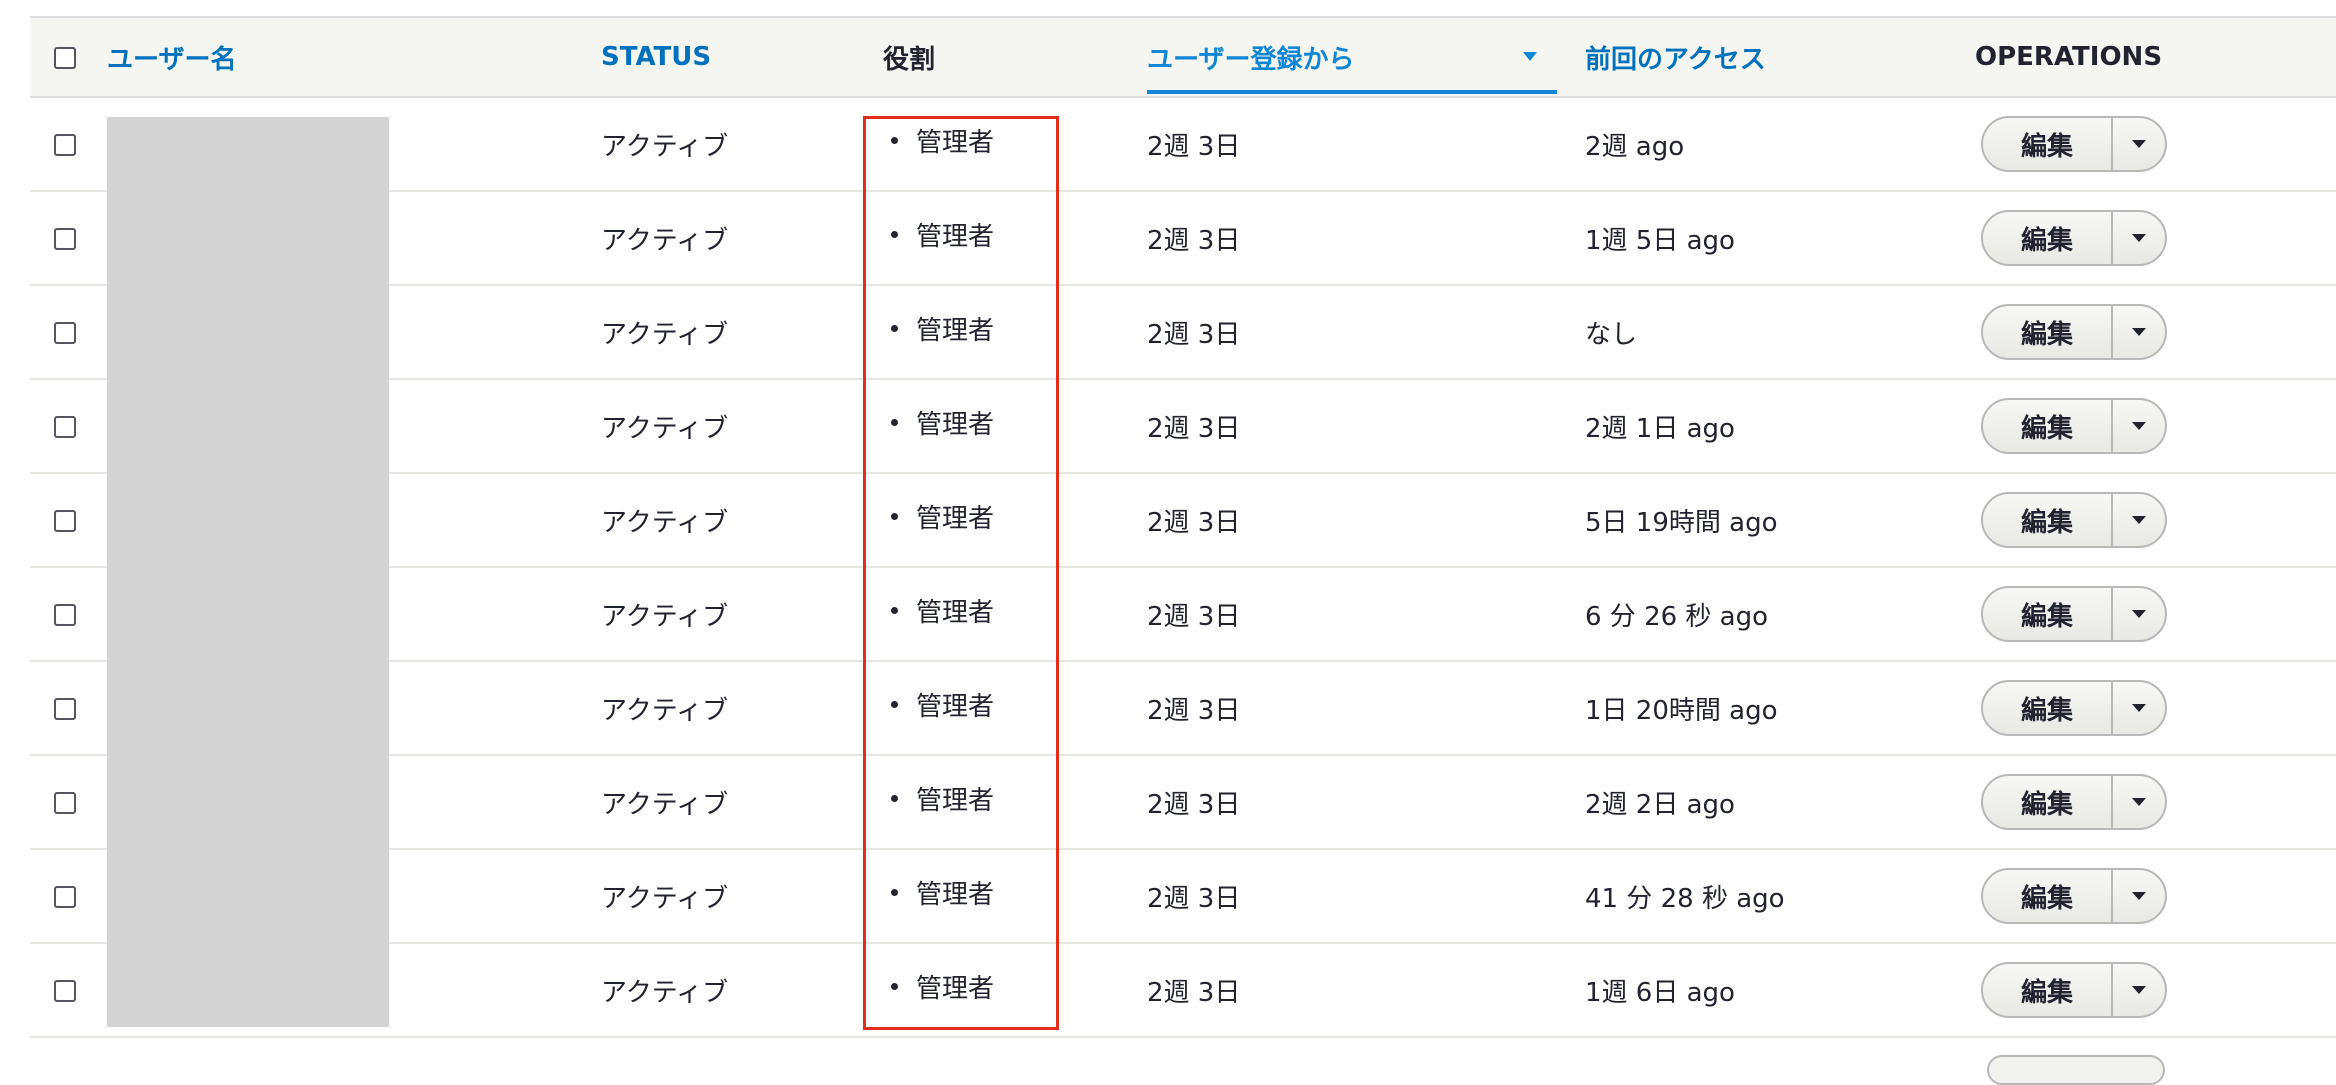  What do you see at coordinates (1681, 522) in the screenshot?
I see `last-access-cell: 5日 19時間 ago` at bounding box center [1681, 522].